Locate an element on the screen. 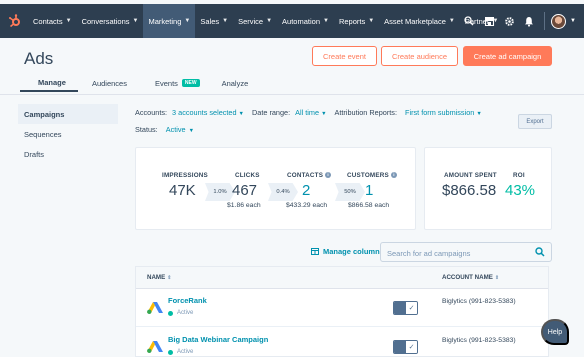 The height and width of the screenshot is (357, 584). hubspot-logo-icon is located at coordinates (15, 21).